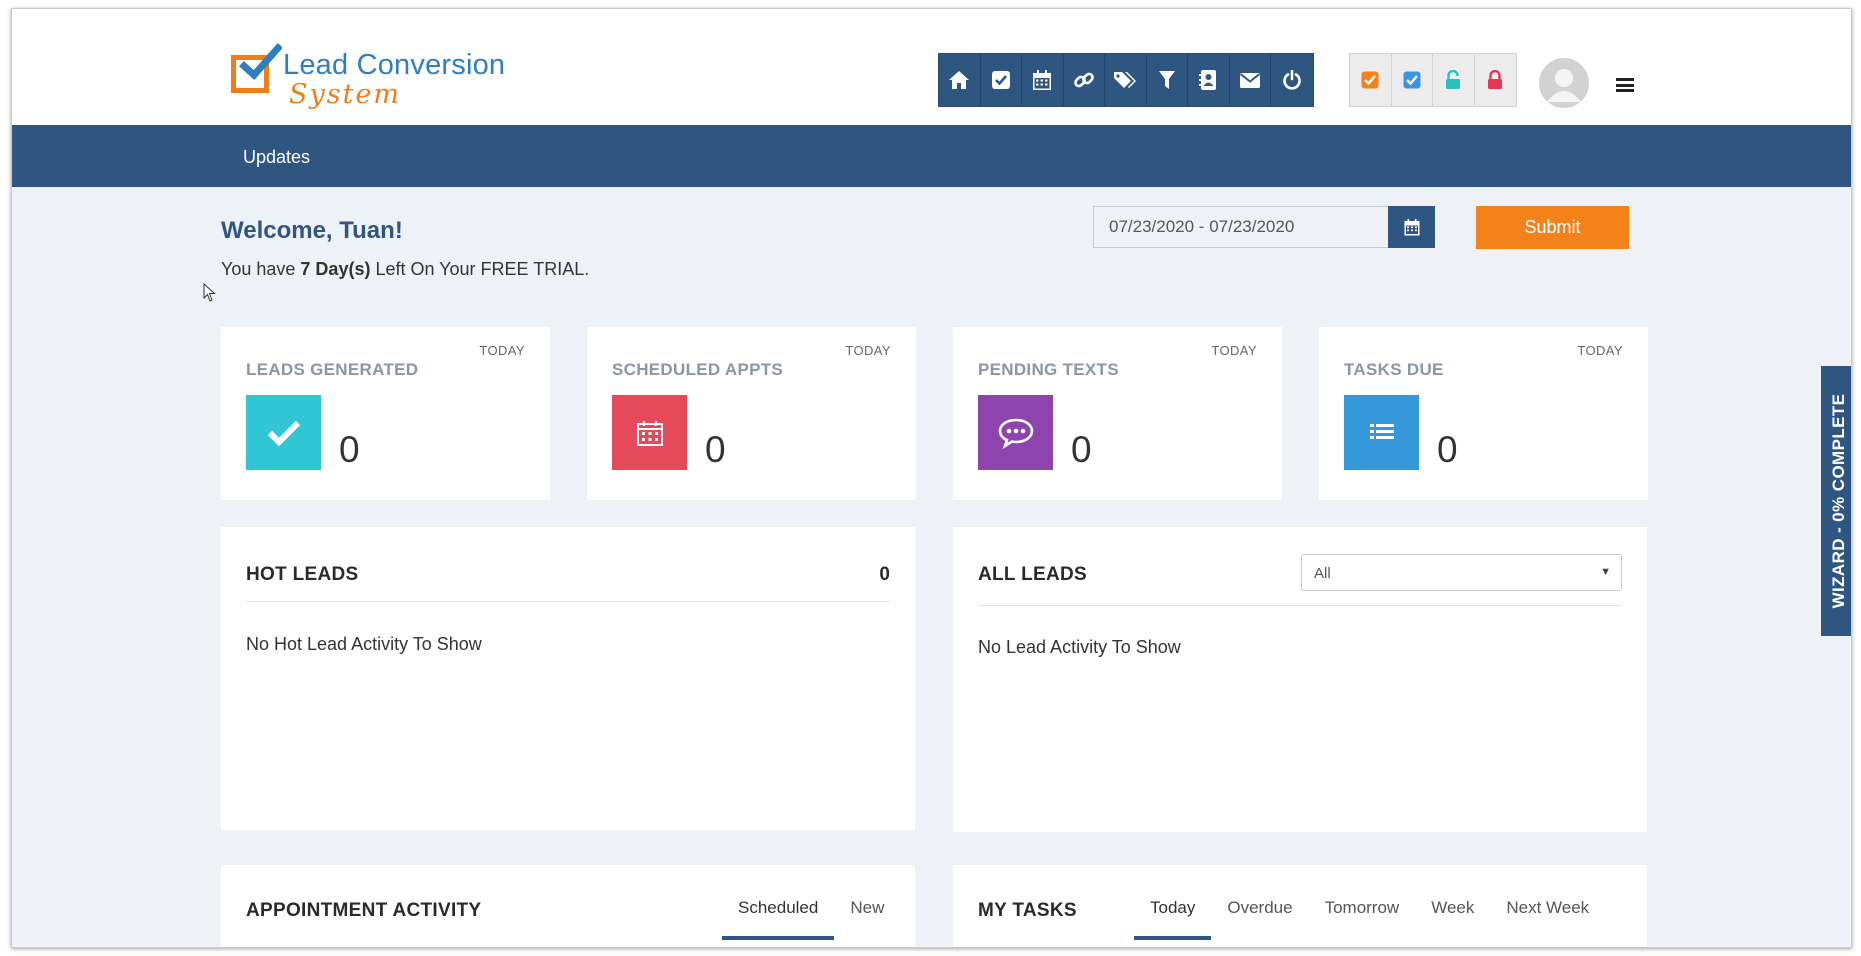 The image size is (1861, 956). Describe the element at coordinates (1362, 917) in the screenshot. I see `tab-tomorrow: Tomorrow` at that location.